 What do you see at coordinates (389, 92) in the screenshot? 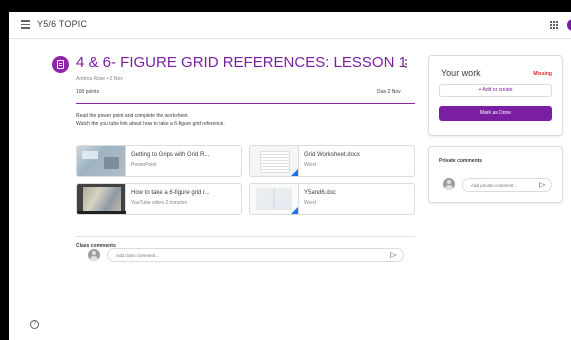
I see `due-date: Due 2 Nov` at bounding box center [389, 92].